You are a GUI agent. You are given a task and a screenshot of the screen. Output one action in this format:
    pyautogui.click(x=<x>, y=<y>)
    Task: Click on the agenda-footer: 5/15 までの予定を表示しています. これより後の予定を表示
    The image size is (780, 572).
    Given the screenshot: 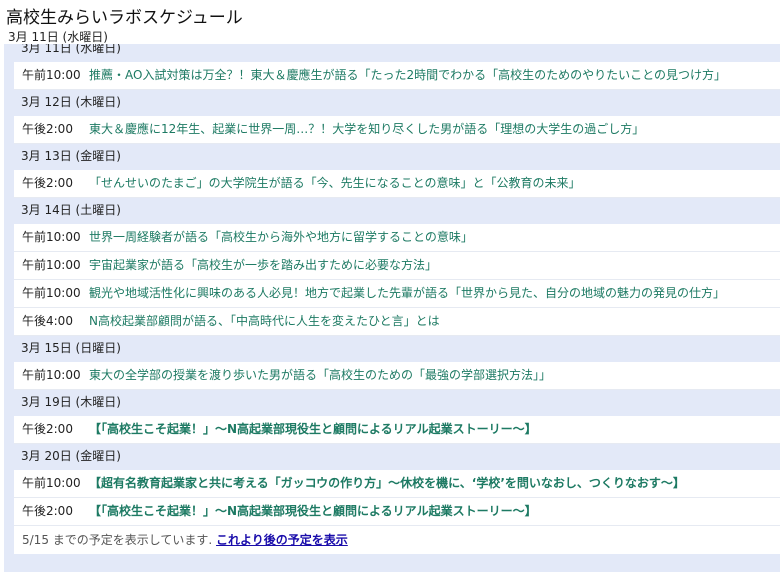 What is the action you would take?
    pyautogui.click(x=397, y=540)
    